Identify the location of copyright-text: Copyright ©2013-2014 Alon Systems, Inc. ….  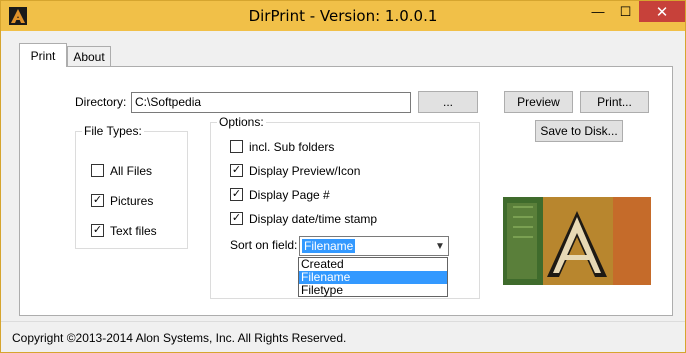
(179, 338).